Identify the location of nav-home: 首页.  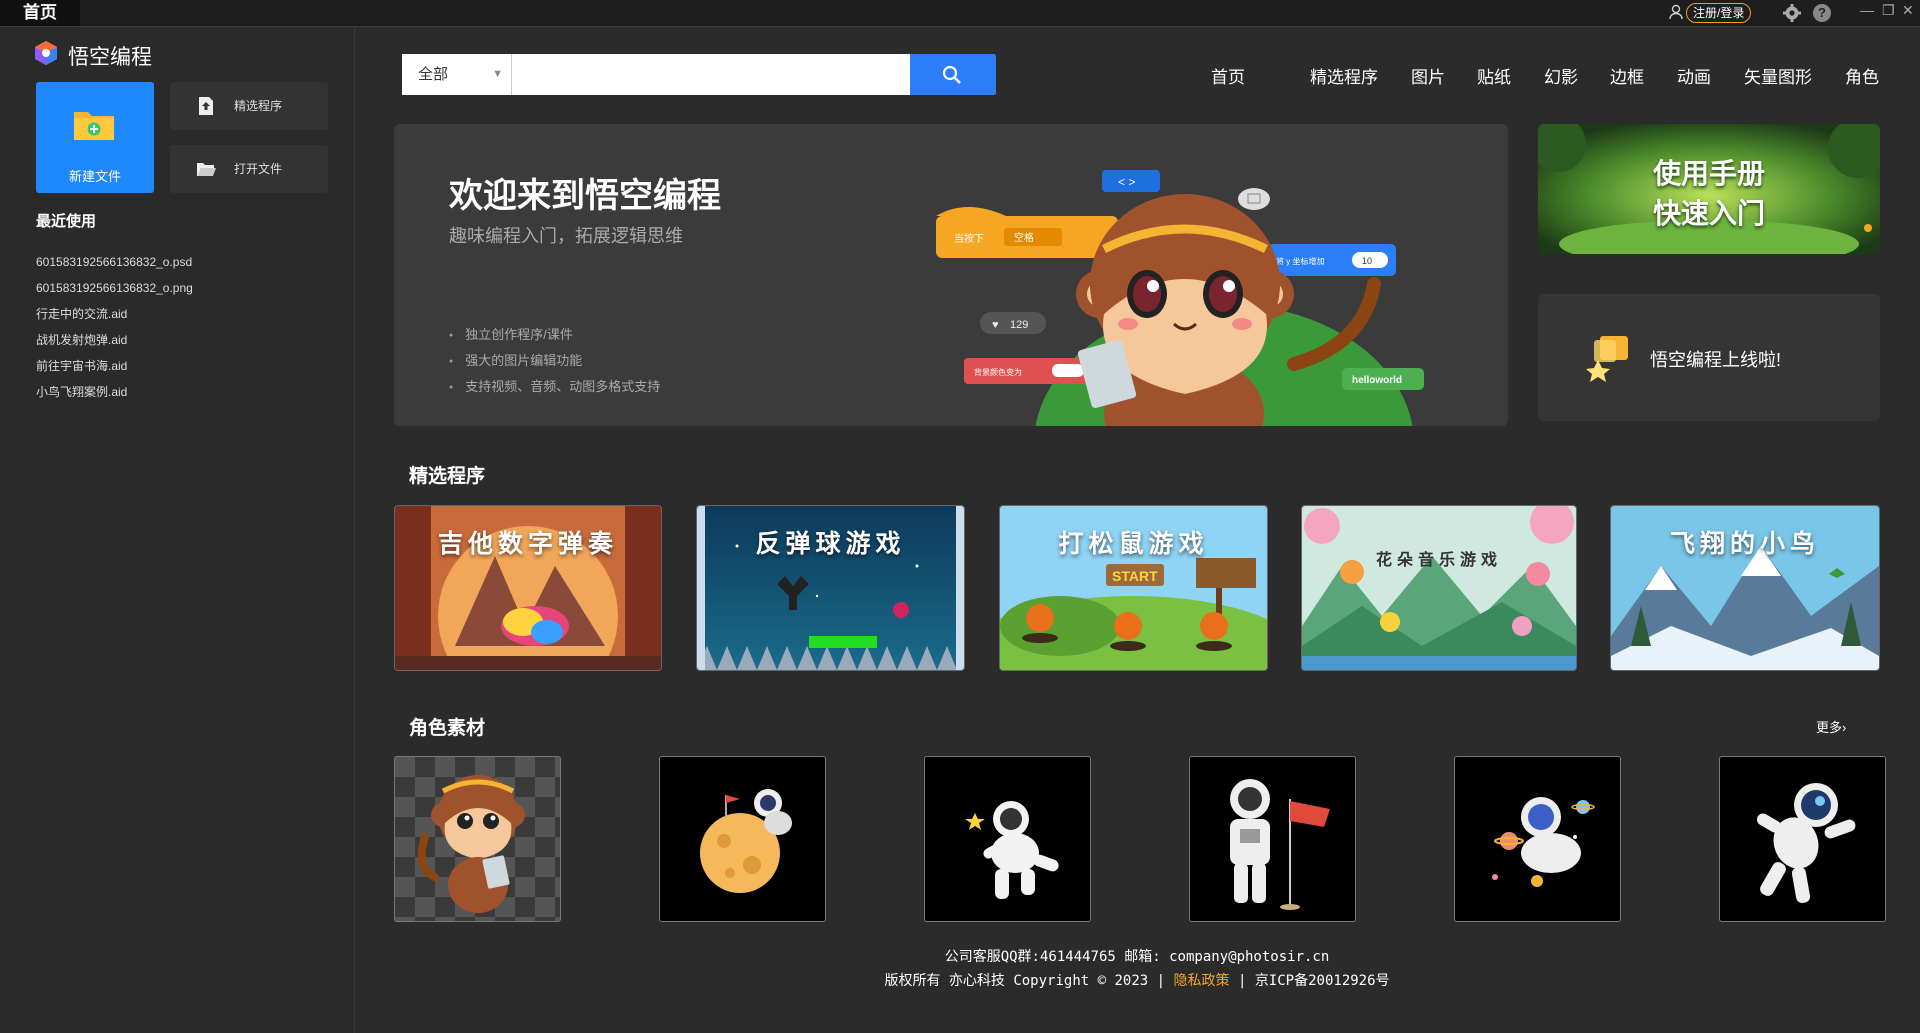
(1228, 75).